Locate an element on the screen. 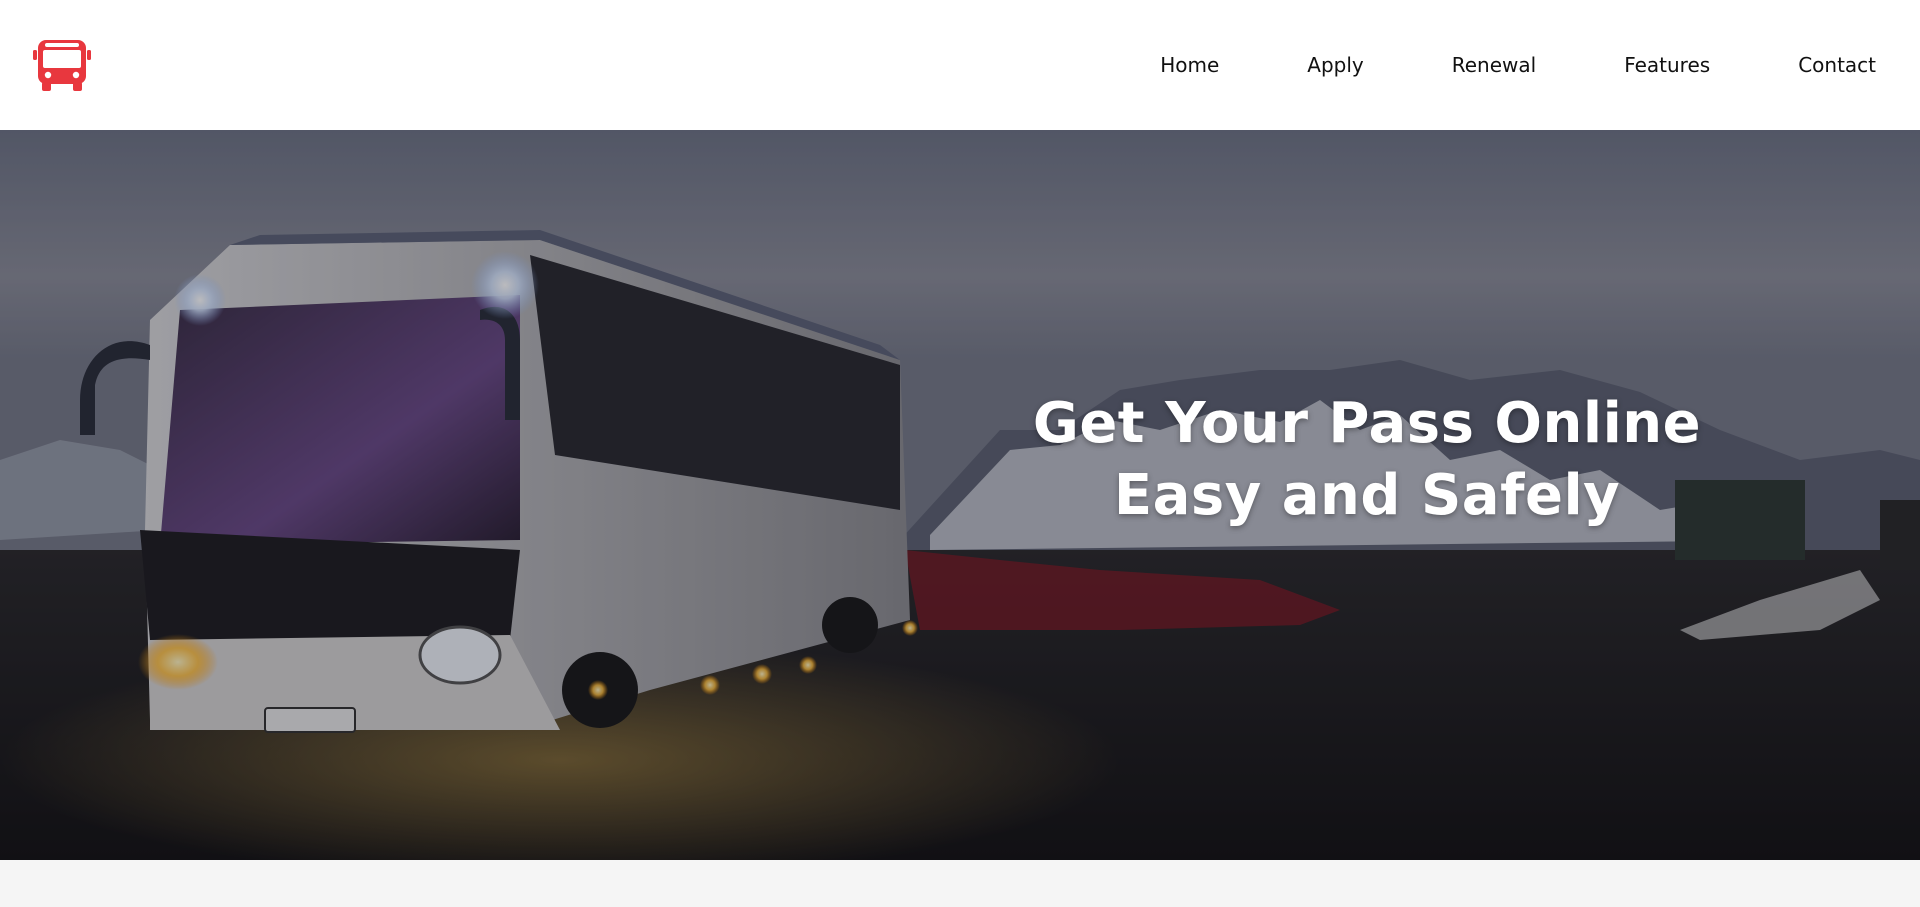  nav-contact-link: Contact is located at coordinates (1837, 65).